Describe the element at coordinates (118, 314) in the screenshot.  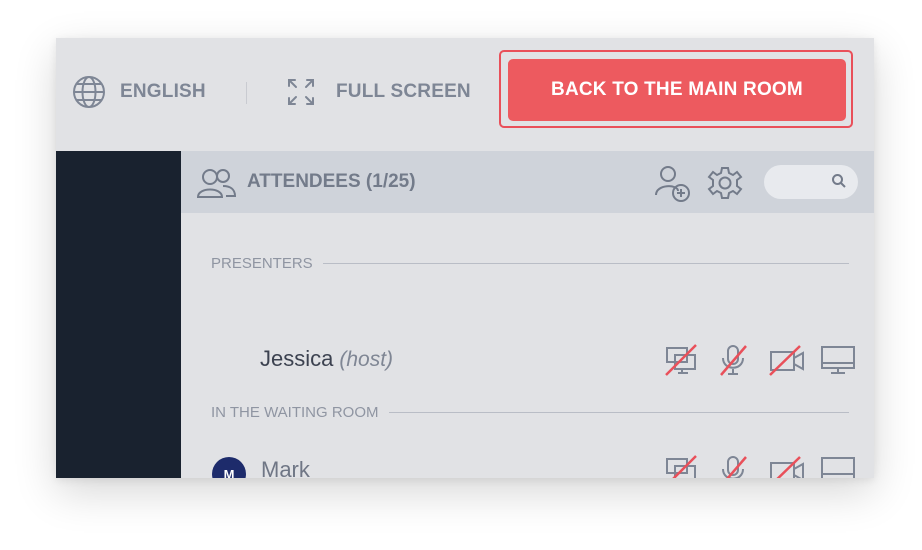
I see `left-sidebar` at that location.